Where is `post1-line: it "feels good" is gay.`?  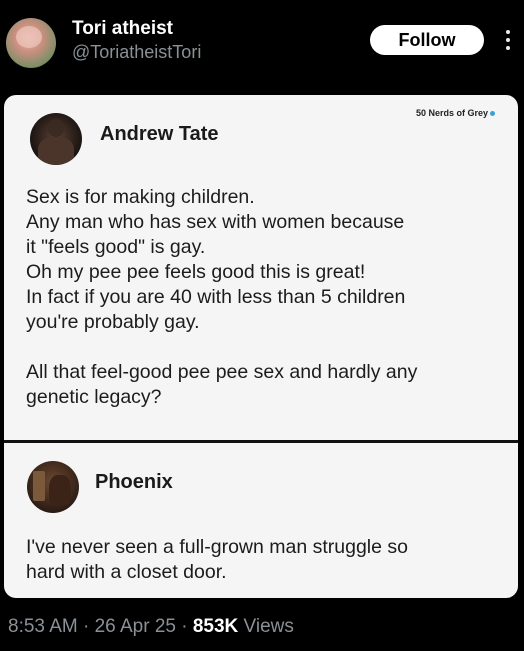
post1-line: it "feels good" is gay. is located at coordinates (116, 247).